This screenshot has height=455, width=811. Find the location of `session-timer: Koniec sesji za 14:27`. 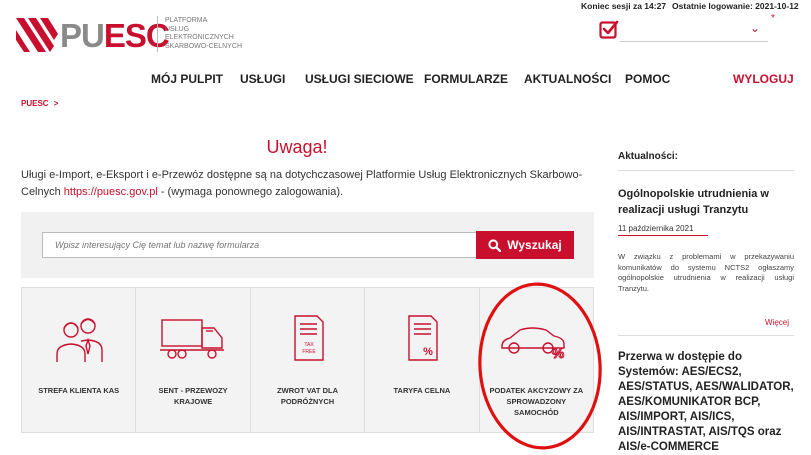

session-timer: Koniec sesji za 14:27 is located at coordinates (624, 6).